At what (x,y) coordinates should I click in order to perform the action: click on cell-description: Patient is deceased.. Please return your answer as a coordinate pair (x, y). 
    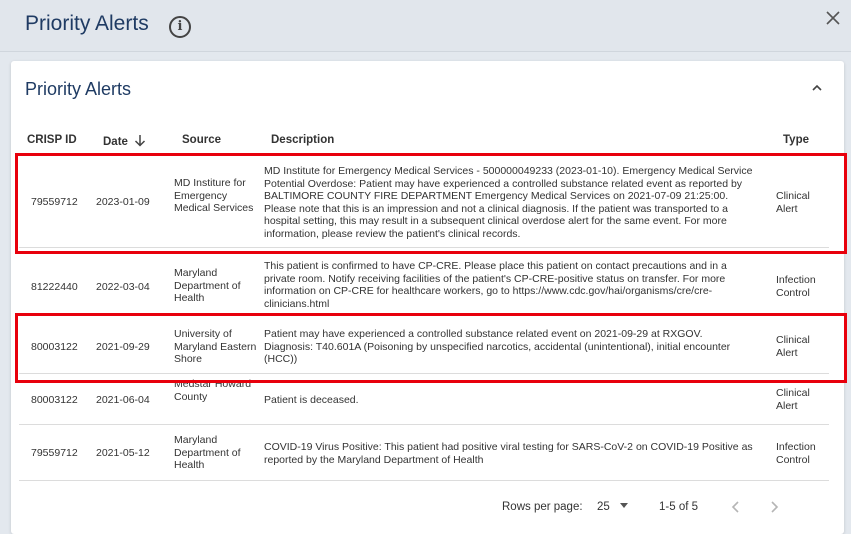
    Looking at the image, I should click on (311, 400).